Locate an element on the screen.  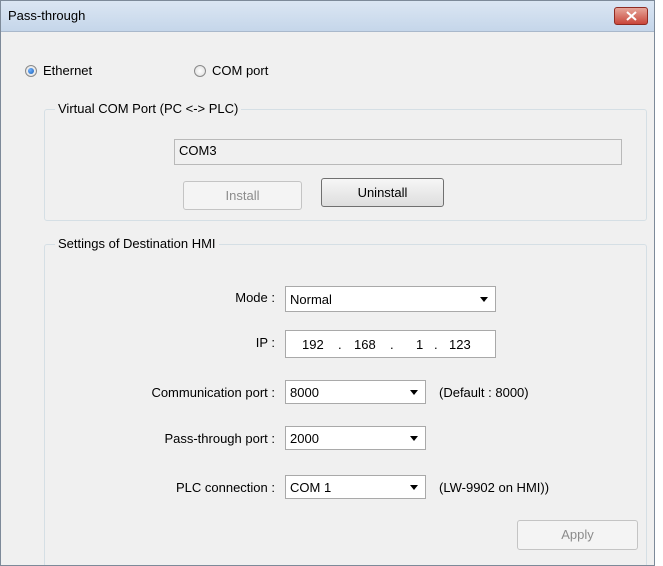
ip-octet-3: 1 is located at coordinates (420, 344).